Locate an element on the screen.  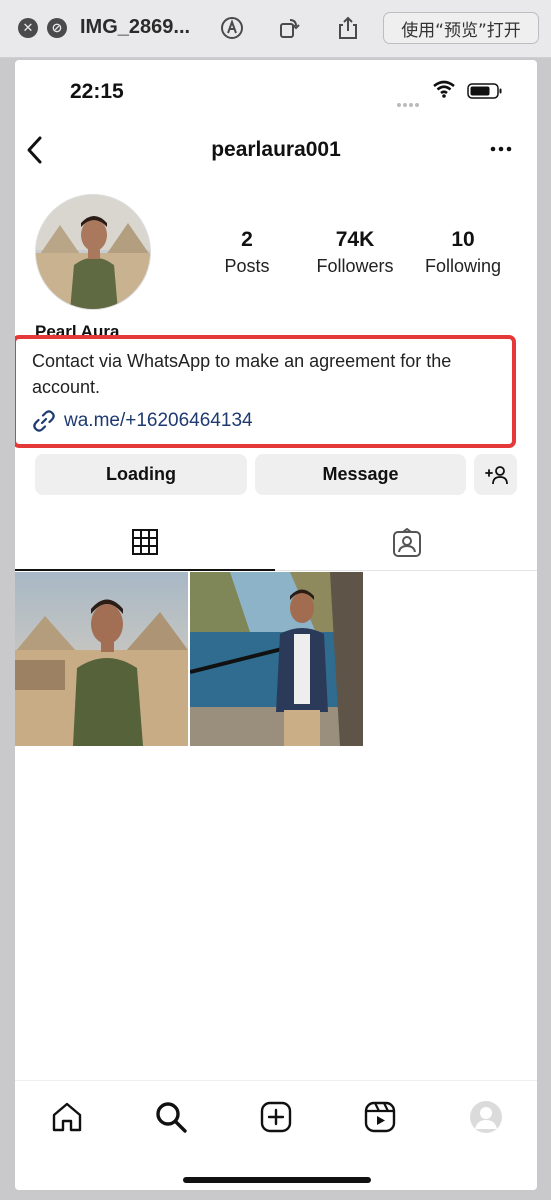
add-person-icon is located at coordinates (496, 474).